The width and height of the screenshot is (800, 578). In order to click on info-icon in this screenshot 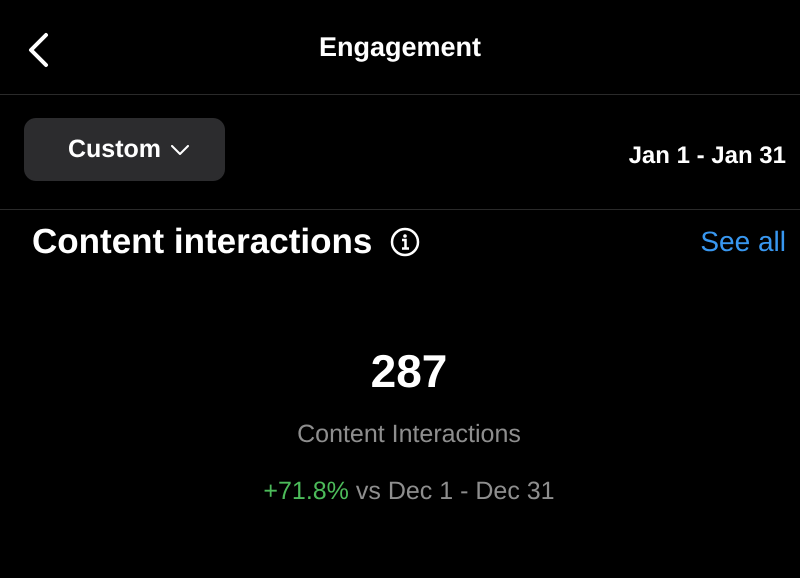, I will do `click(405, 242)`.